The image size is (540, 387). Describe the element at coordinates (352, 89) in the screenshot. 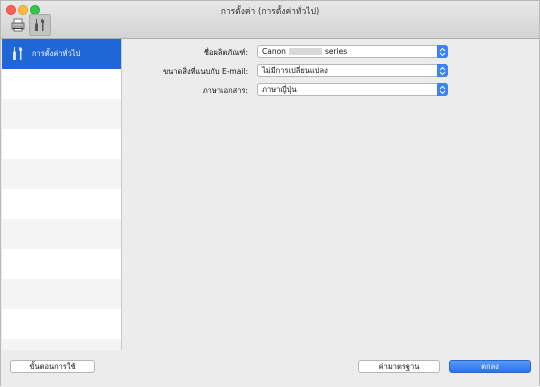

I see `document-language-select: ภาษาญี่ปุ่น` at that location.